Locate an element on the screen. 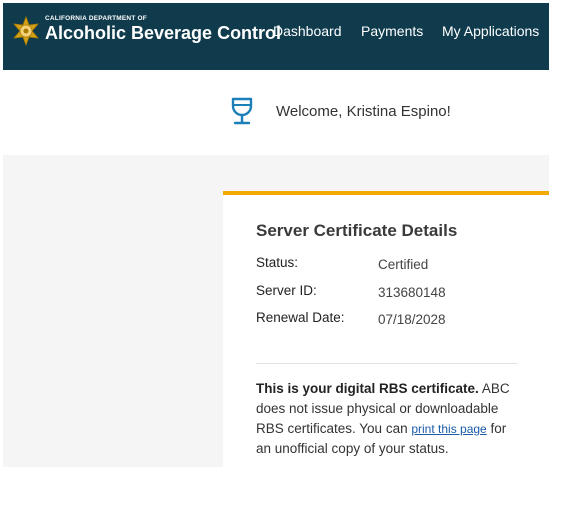 This screenshot has width=562, height=517. server-id-row: Server ID: 313680148 is located at coordinates (401, 293).